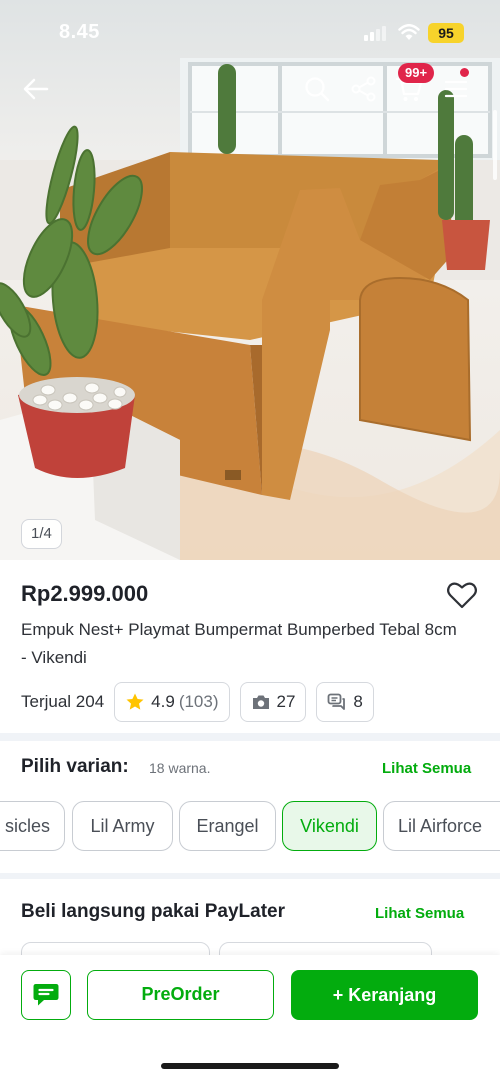 Image resolution: width=500 pixels, height=1080 pixels. Describe the element at coordinates (375, 33) in the screenshot. I see `cellular-signal-icon` at that location.